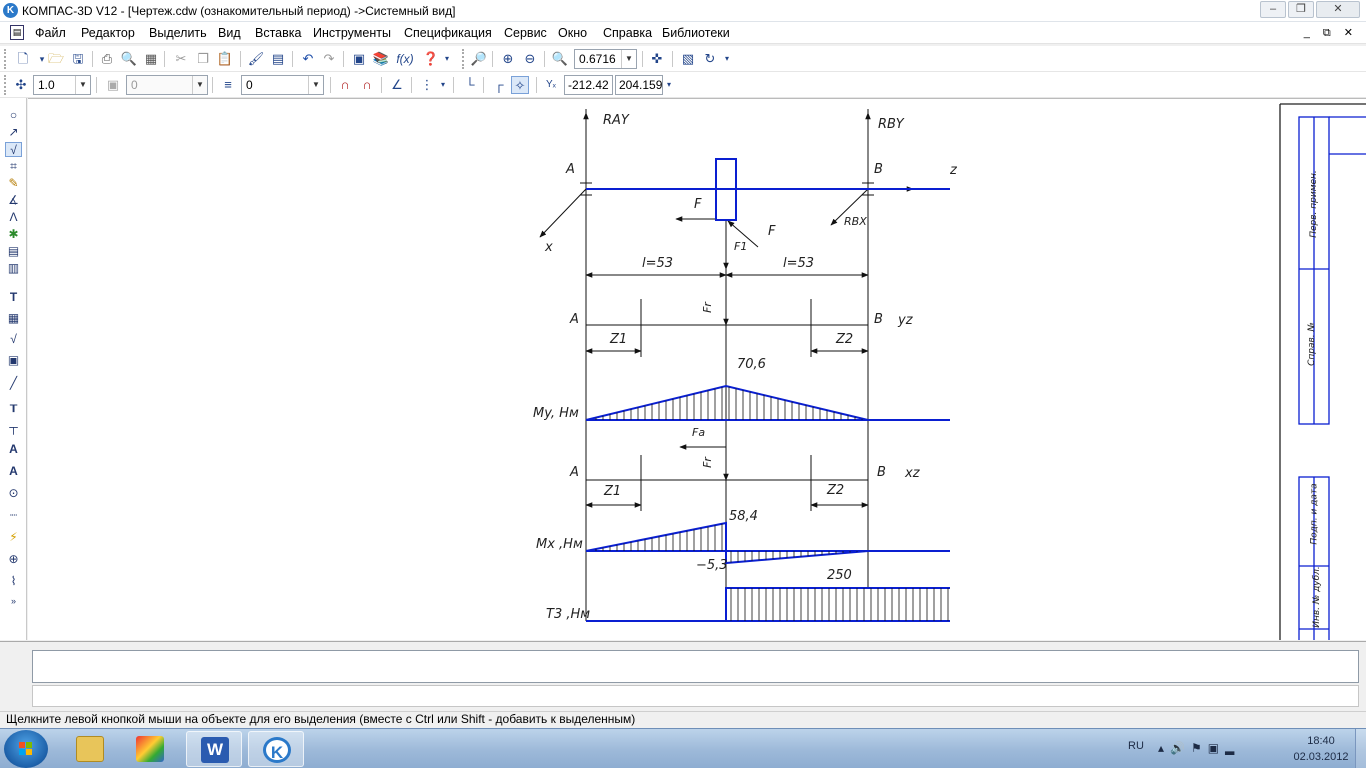 This screenshot has height=768, width=1366. What do you see at coordinates (113, 85) in the screenshot?
I see `layer-state-icon: ▣` at bounding box center [113, 85].